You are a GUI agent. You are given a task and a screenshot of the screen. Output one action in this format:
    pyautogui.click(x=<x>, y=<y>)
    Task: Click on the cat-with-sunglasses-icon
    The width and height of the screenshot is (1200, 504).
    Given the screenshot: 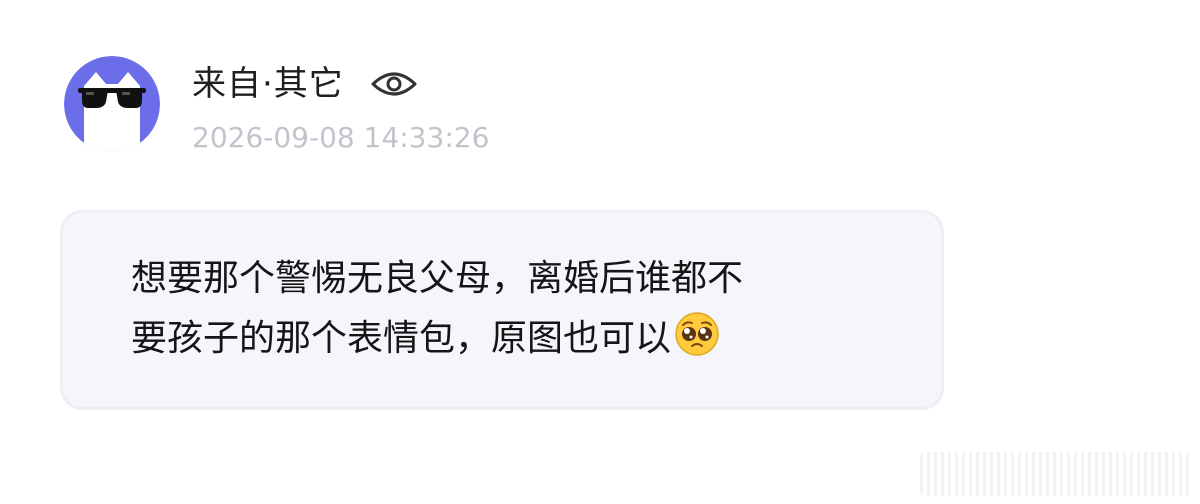 What is the action you would take?
    pyautogui.click(x=112, y=104)
    